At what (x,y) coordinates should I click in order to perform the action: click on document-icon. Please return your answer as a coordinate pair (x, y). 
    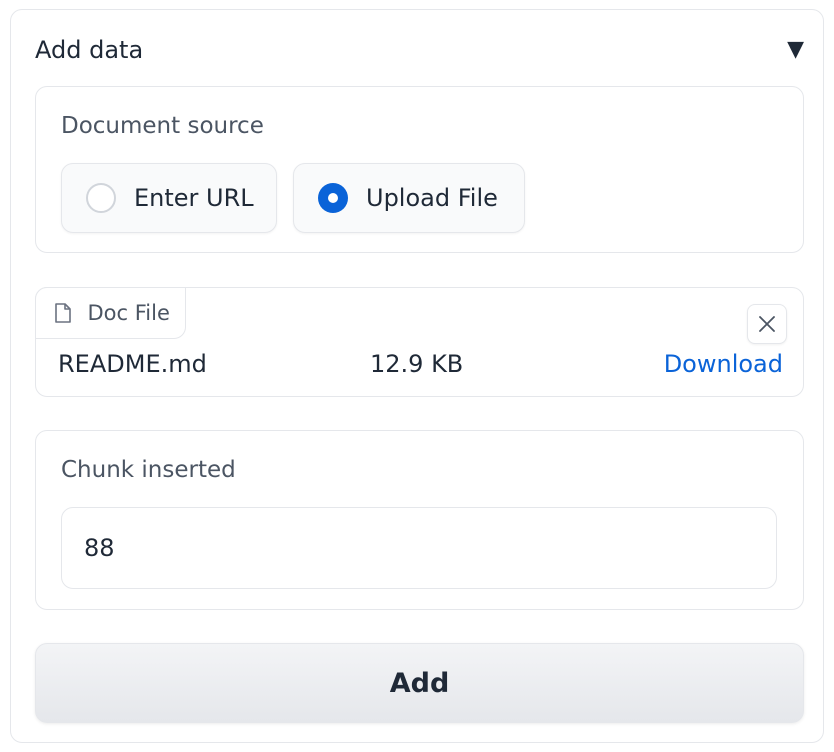
    Looking at the image, I should click on (62, 312).